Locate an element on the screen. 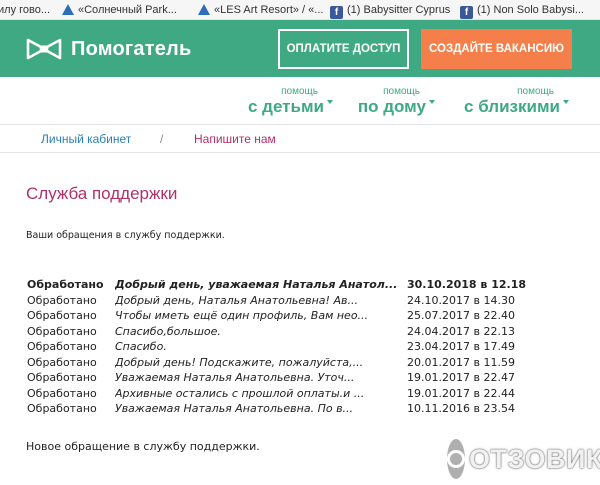 The image size is (600, 485). ticket-date: 24.10.2017 в 14.30 is located at coordinates (461, 300).